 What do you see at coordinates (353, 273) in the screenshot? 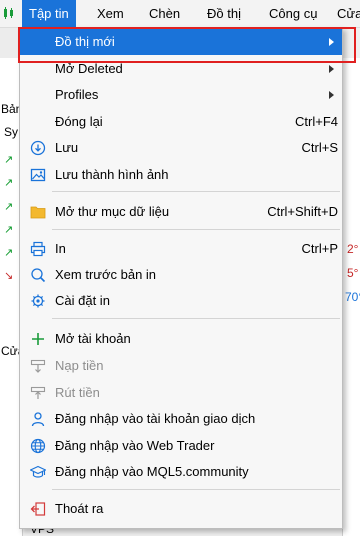
I see `price-value: 5°` at bounding box center [353, 273].